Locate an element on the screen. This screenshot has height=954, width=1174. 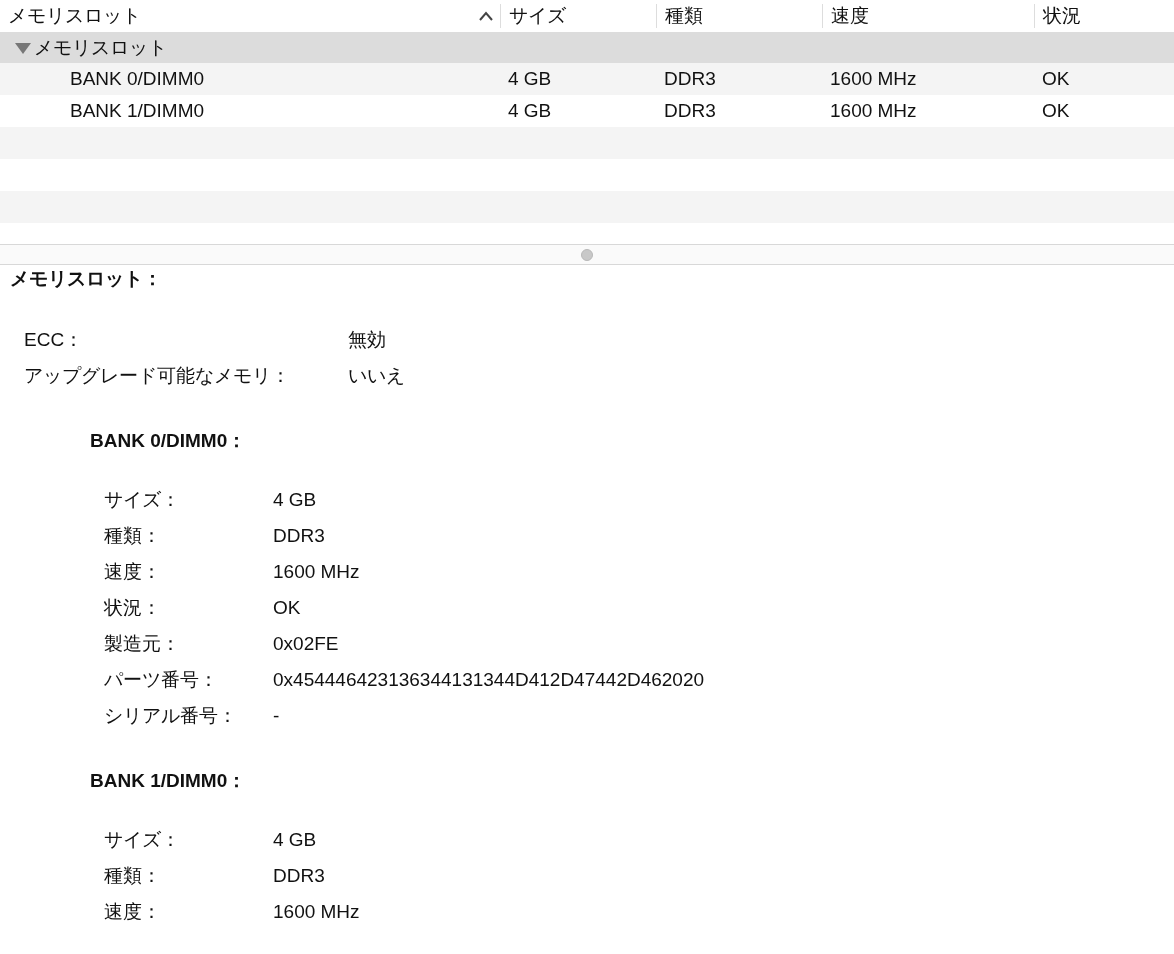
property-label: アップグレード可能なメモリ： is located at coordinates (157, 376).